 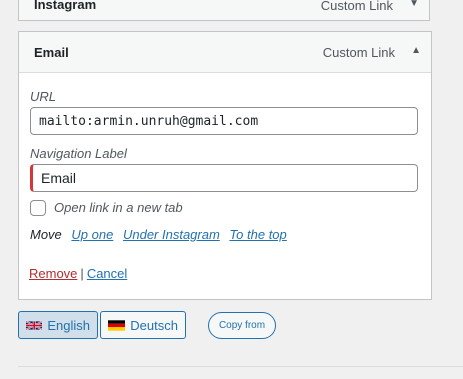 What do you see at coordinates (53, 273) in the screenshot?
I see `remove-link: Remove` at bounding box center [53, 273].